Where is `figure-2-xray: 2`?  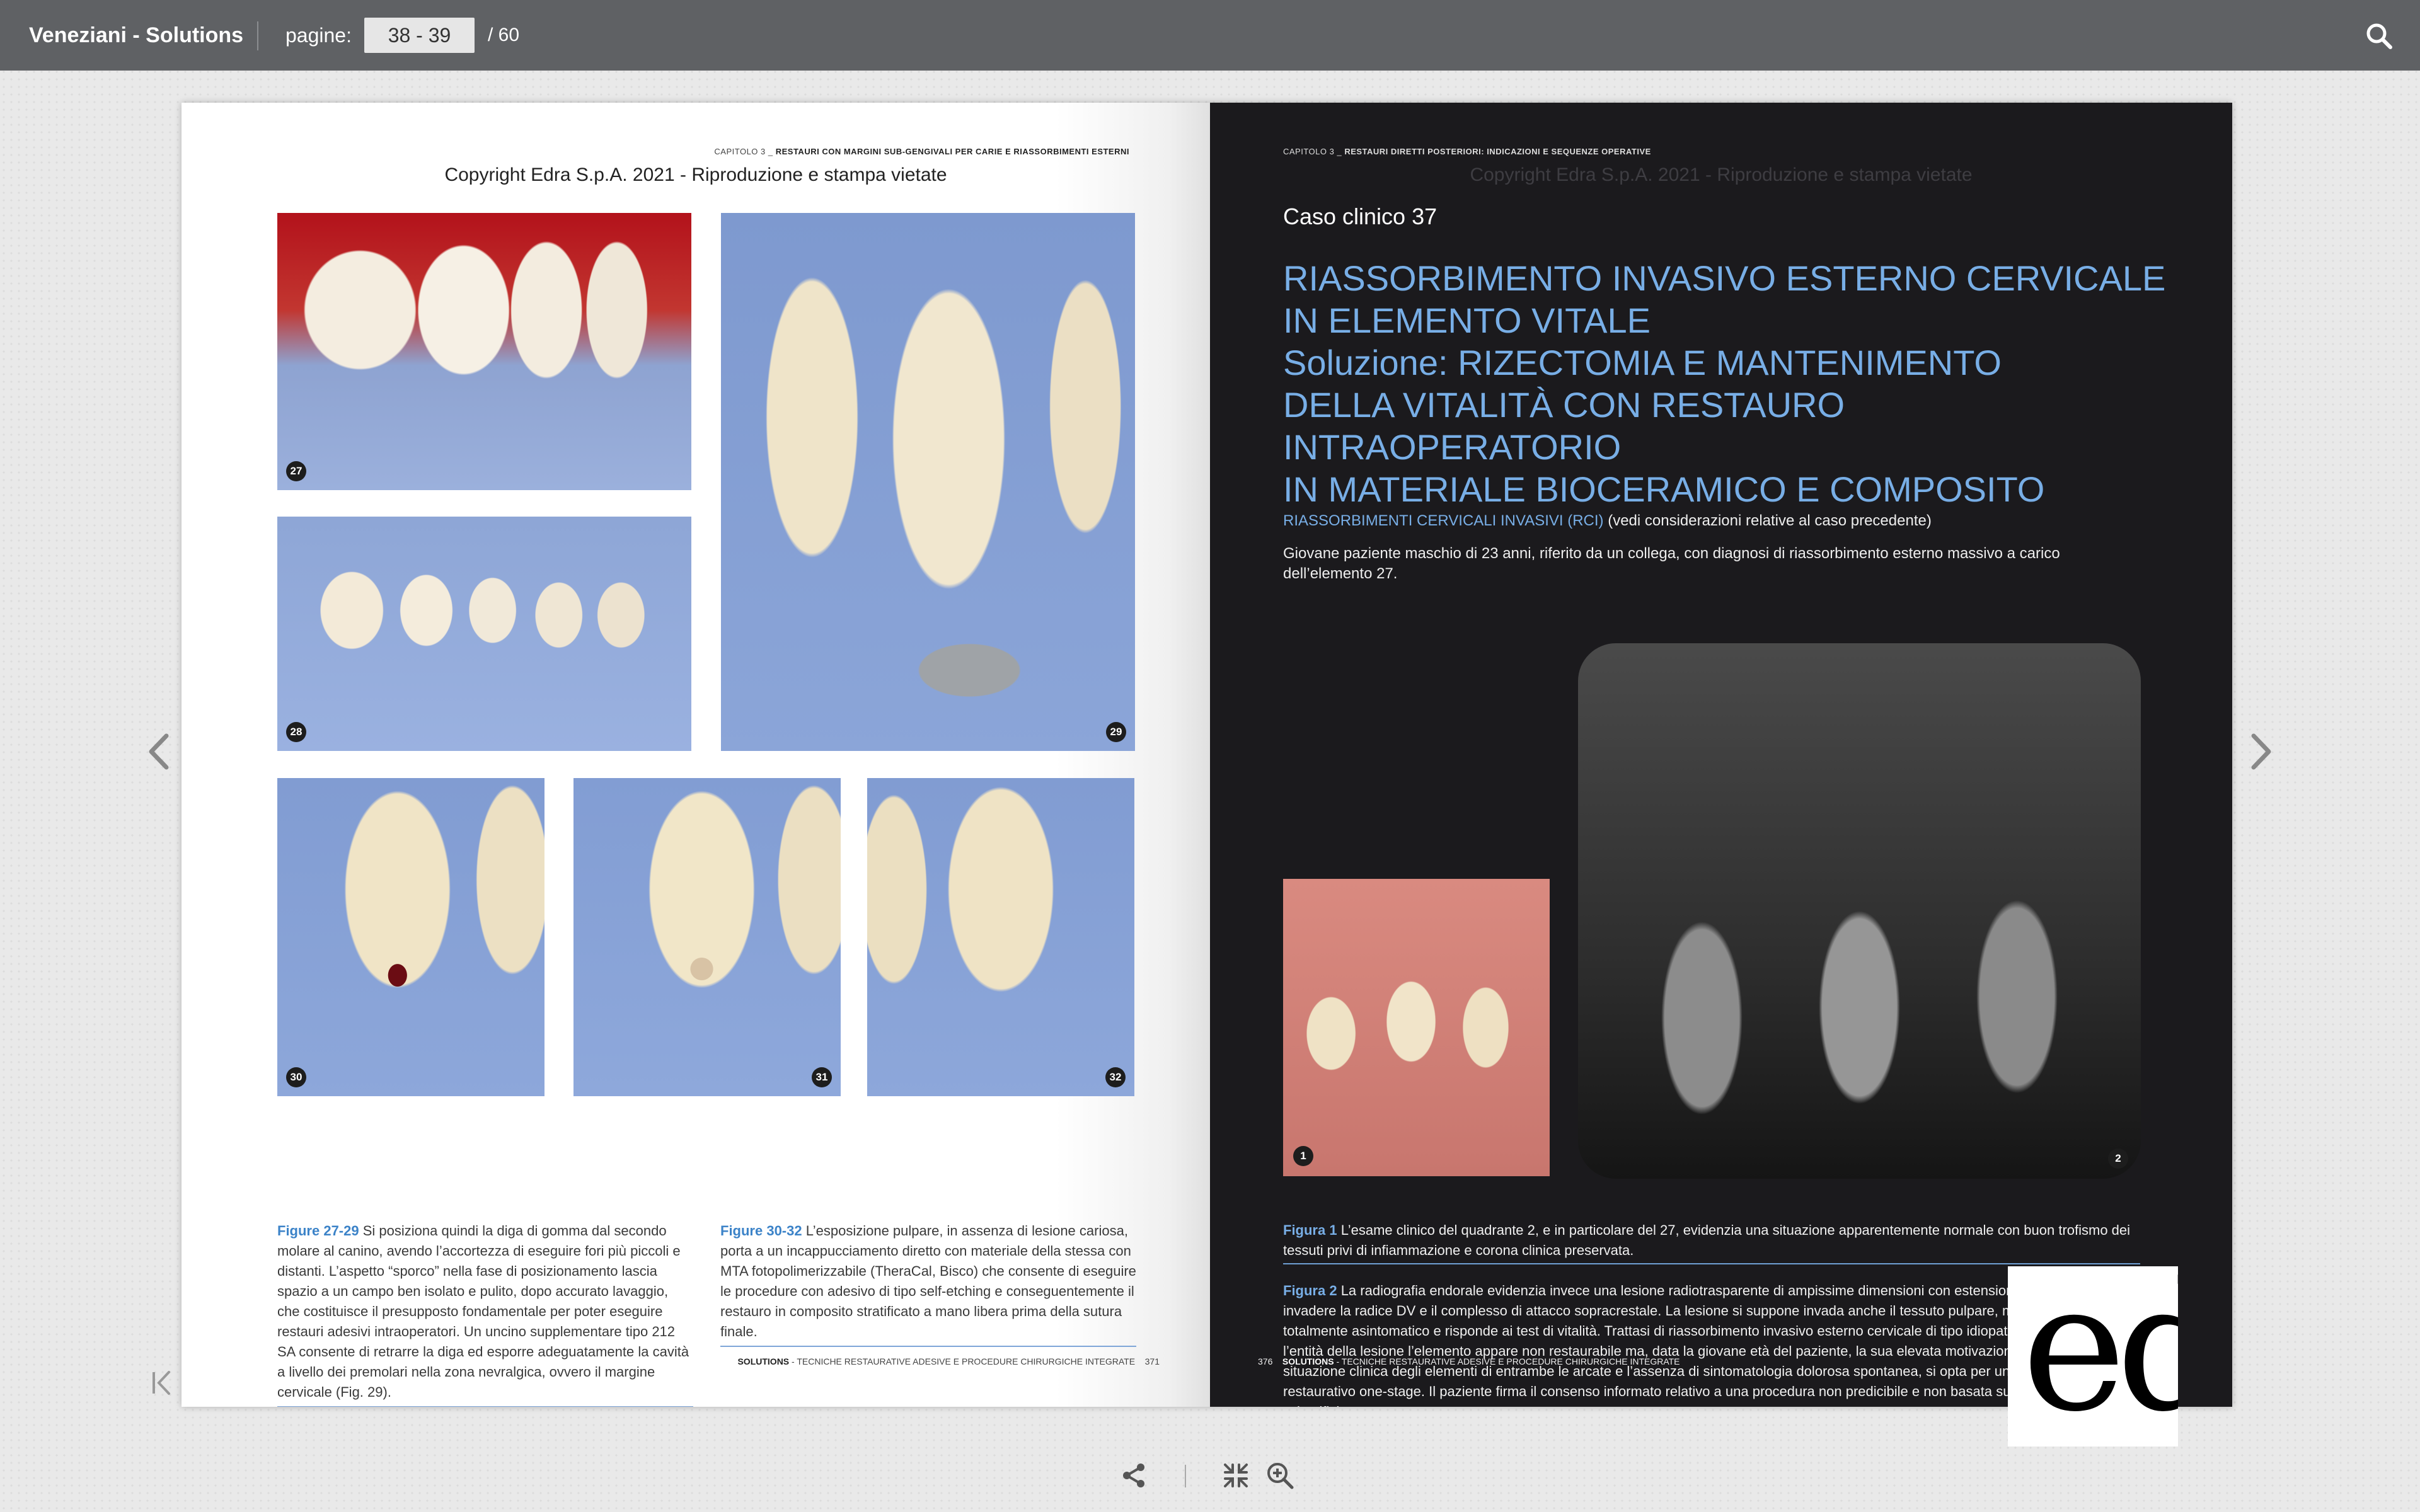
figure-2-xray: 2 is located at coordinates (1859, 911).